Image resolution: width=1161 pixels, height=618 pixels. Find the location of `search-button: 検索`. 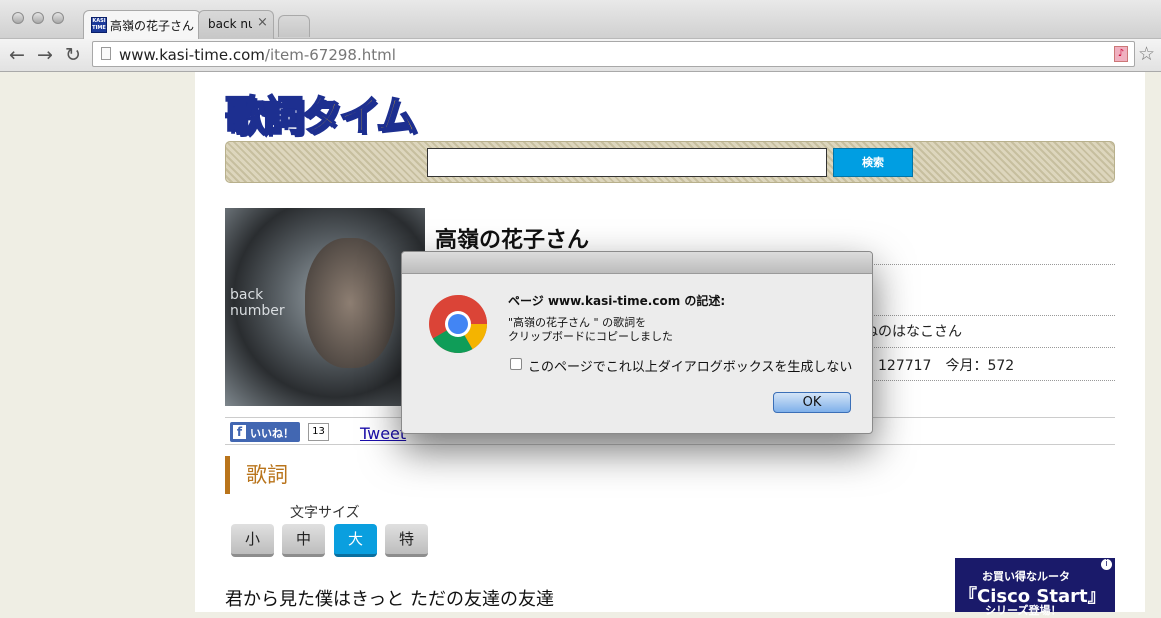

search-button: 検索 is located at coordinates (873, 162).